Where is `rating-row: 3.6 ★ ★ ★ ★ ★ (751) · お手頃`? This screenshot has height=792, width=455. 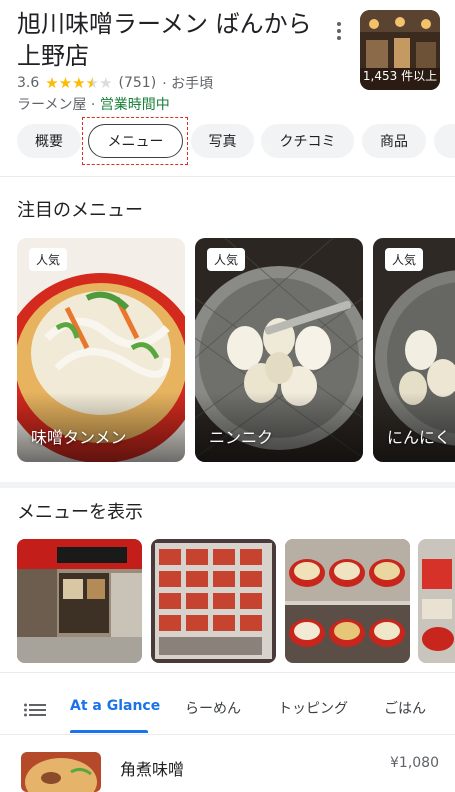 rating-row: 3.6 ★ ★ ★ ★ ★ (751) · お手頃 is located at coordinates (115, 83).